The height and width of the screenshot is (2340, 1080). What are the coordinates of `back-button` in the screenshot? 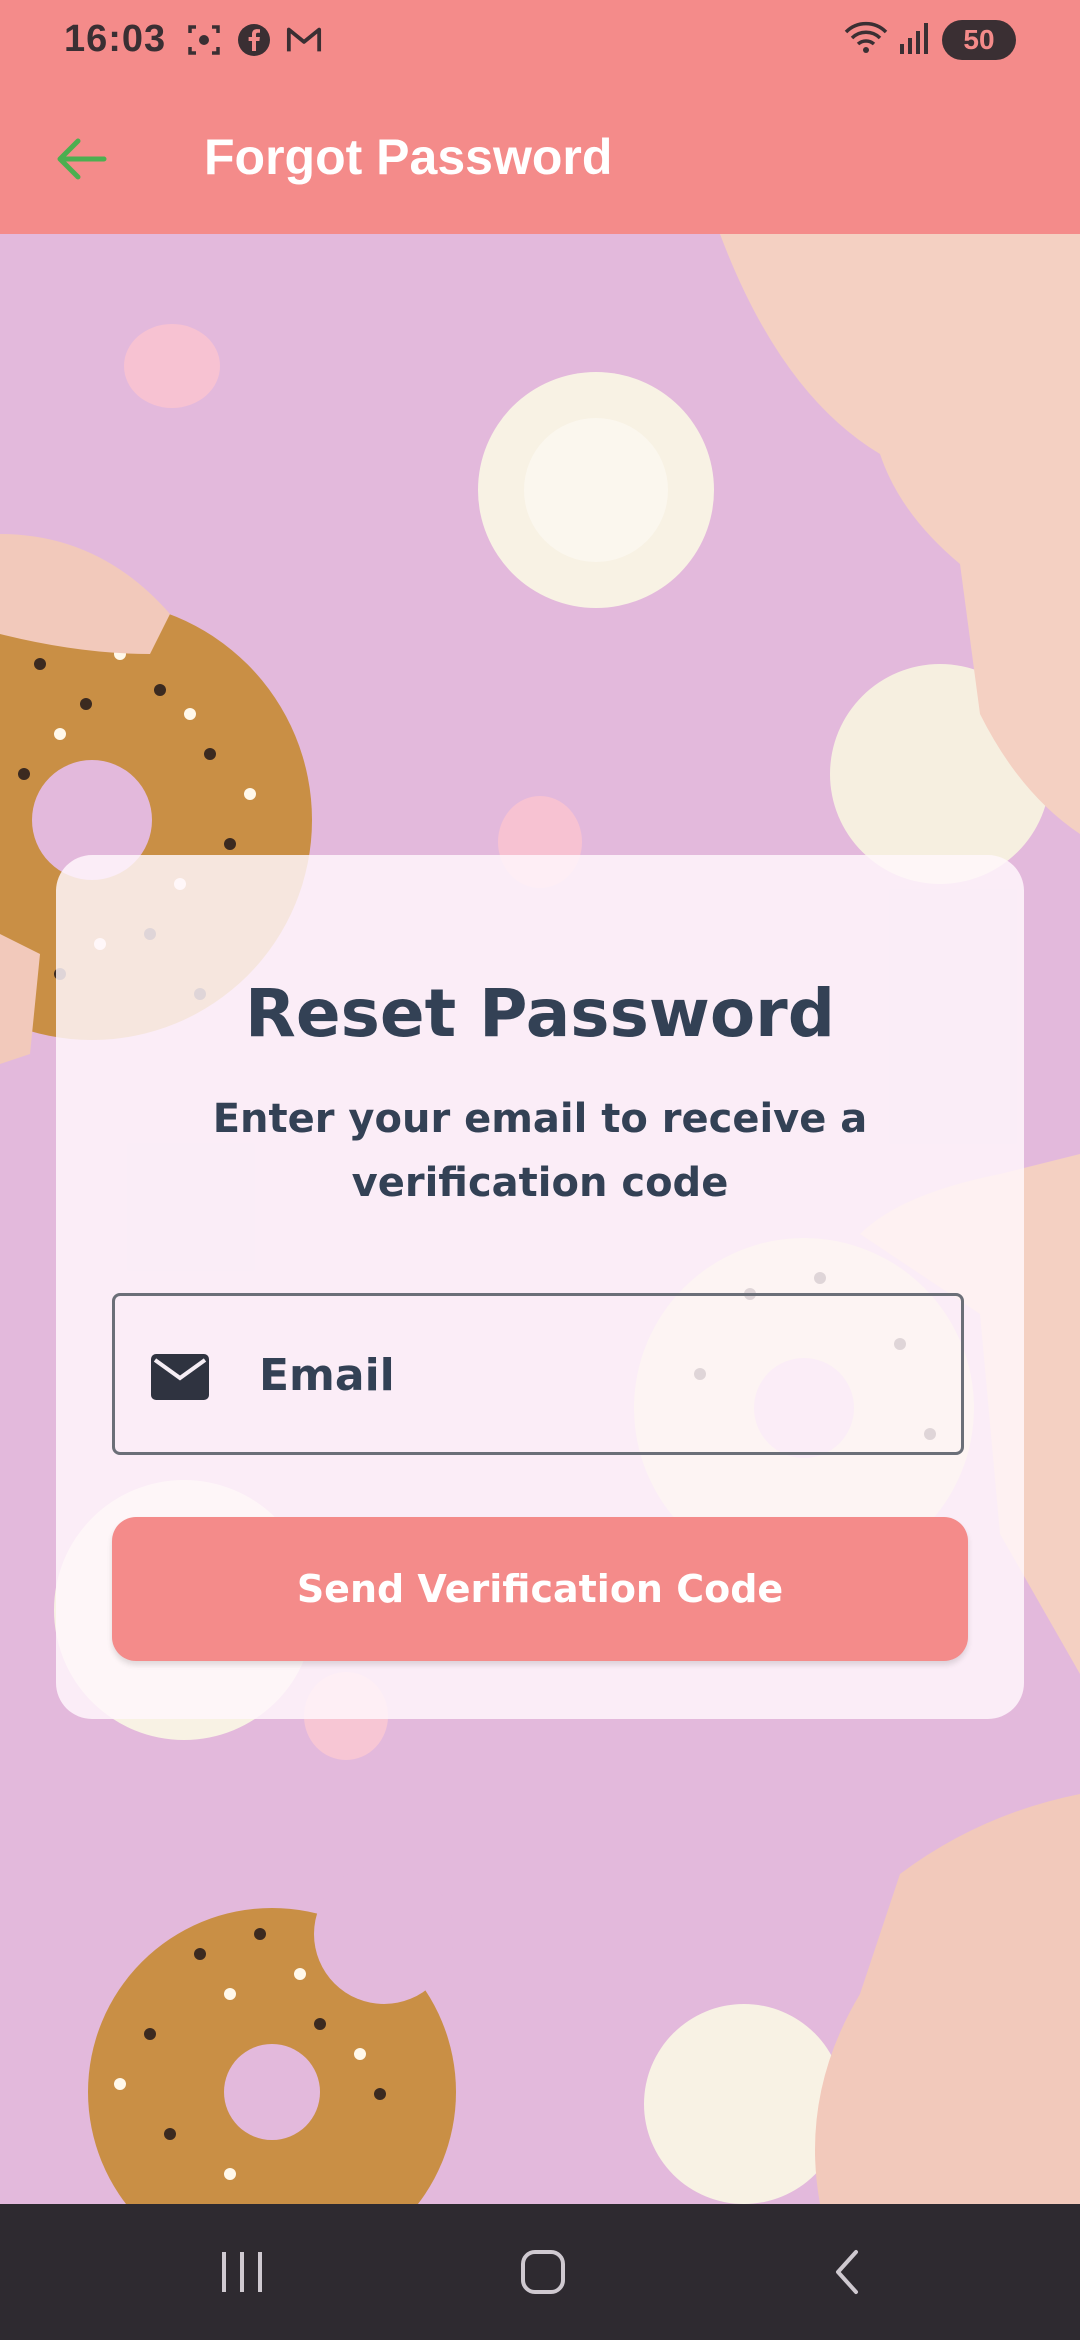 It's located at (81, 159).